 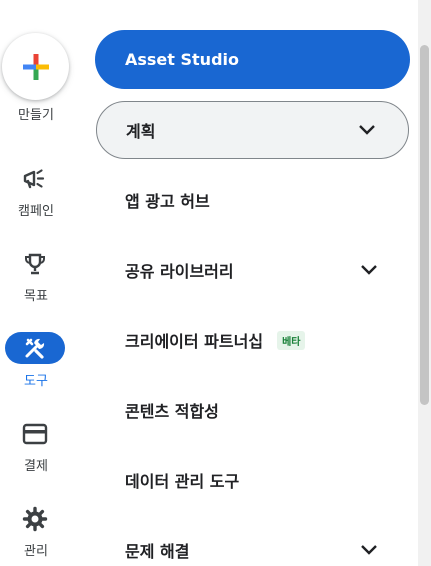 What do you see at coordinates (36, 466) in the screenshot?
I see `rail-label-billing: 결제` at bounding box center [36, 466].